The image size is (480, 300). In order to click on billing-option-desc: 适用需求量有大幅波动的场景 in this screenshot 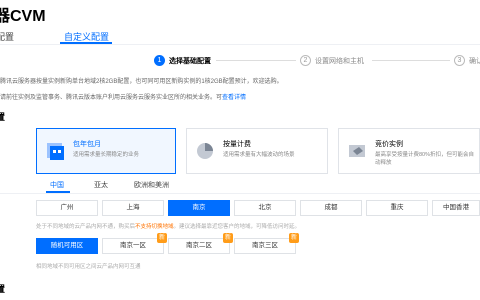, I will do `click(259, 155)`.